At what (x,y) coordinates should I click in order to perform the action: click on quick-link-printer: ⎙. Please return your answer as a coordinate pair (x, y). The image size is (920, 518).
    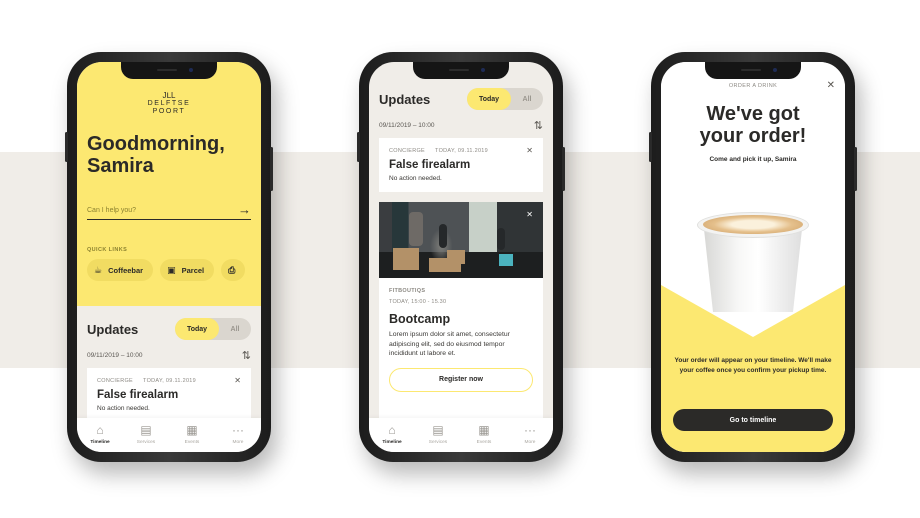
    Looking at the image, I should click on (233, 270).